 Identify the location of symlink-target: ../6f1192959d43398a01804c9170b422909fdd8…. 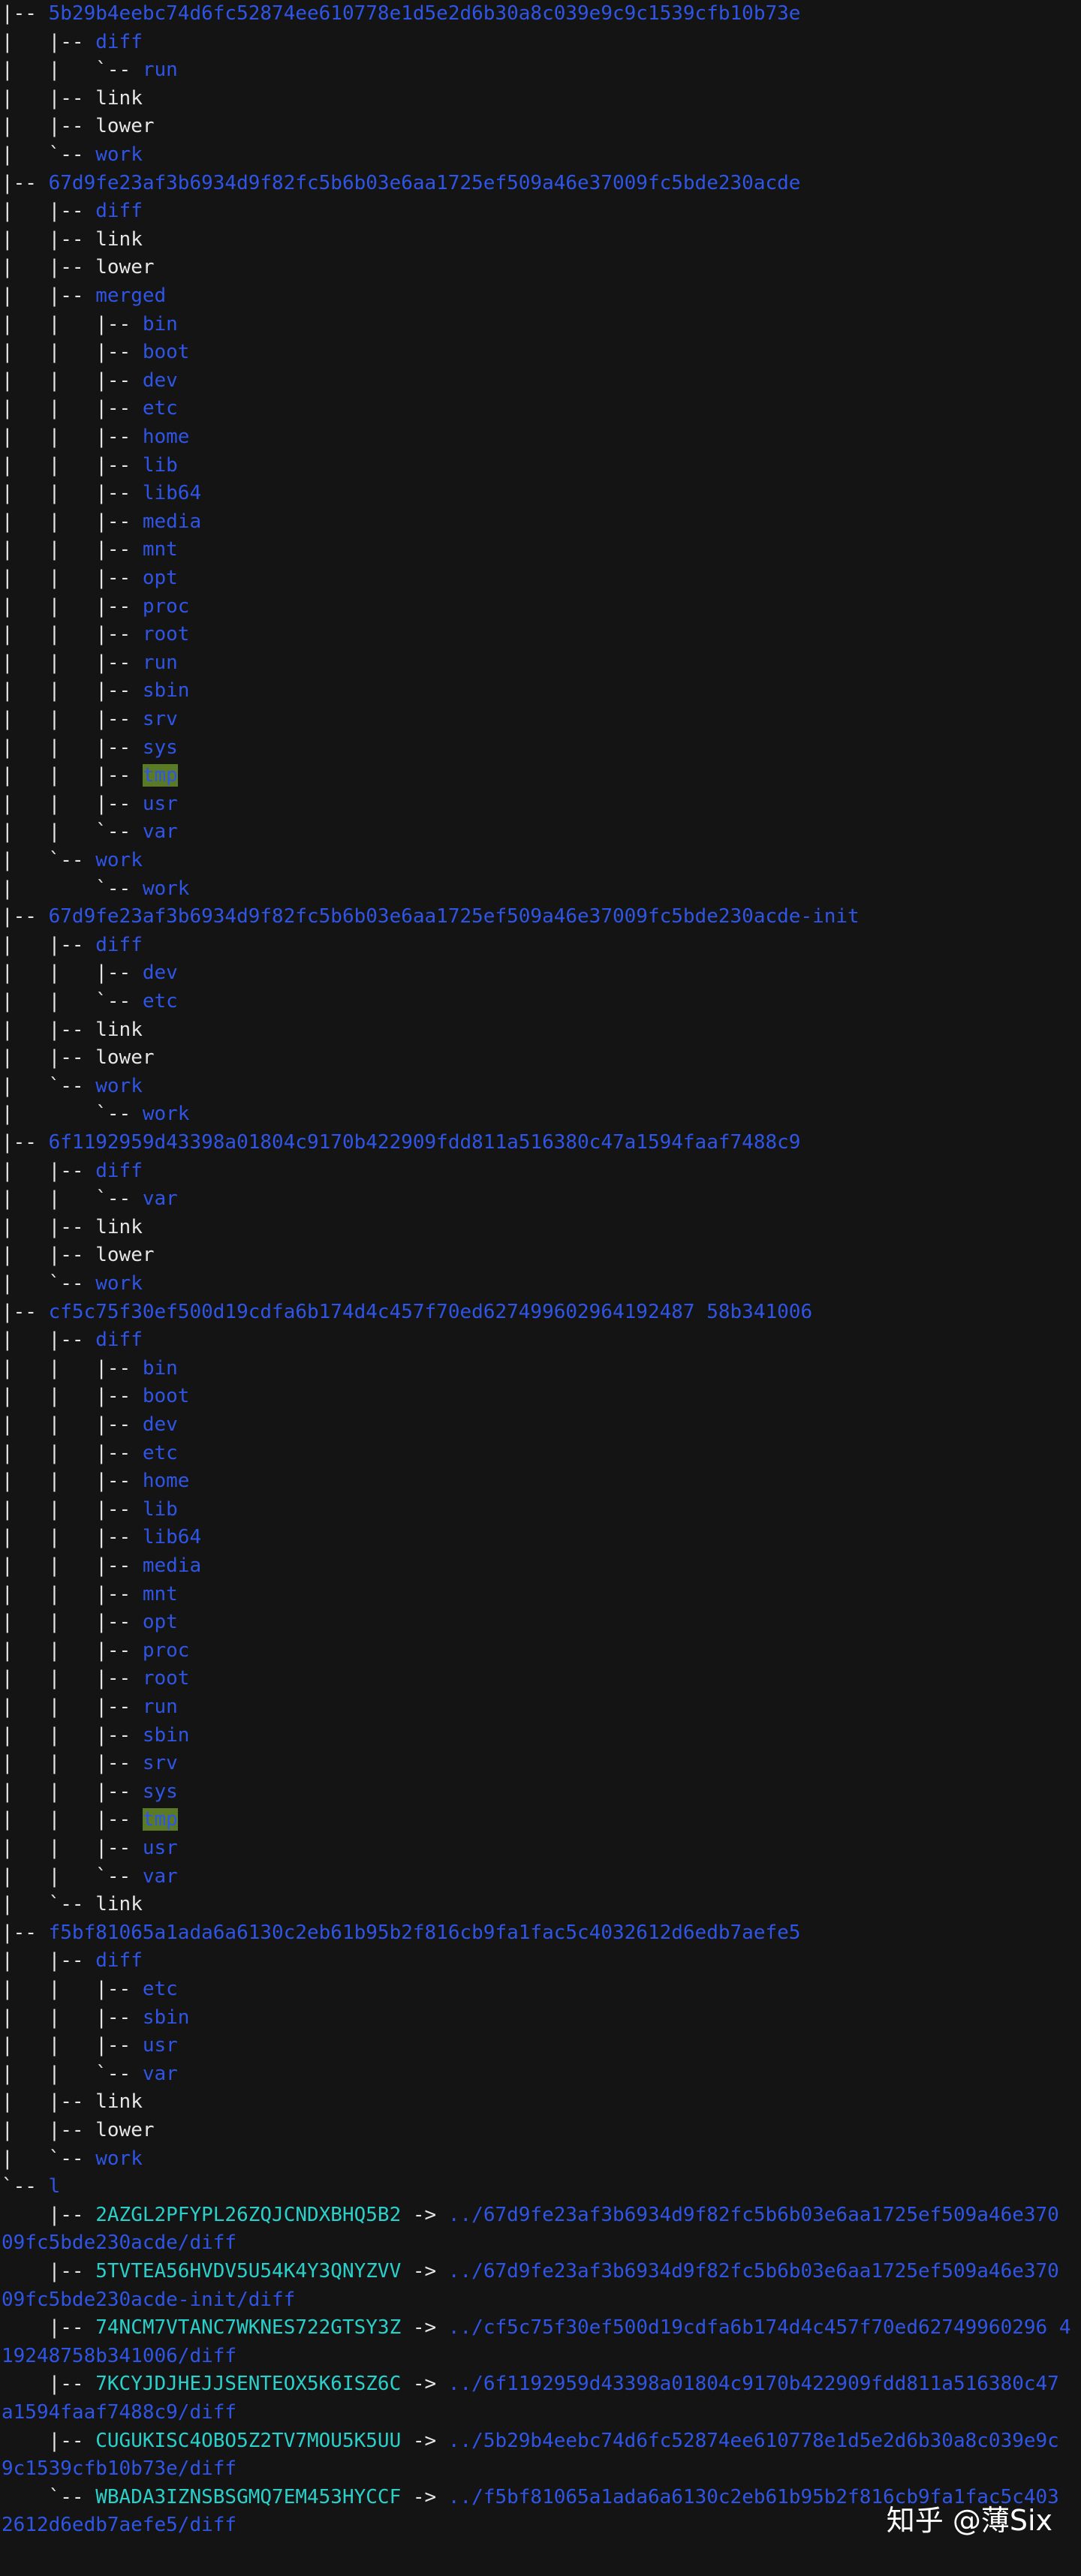
(753, 2384).